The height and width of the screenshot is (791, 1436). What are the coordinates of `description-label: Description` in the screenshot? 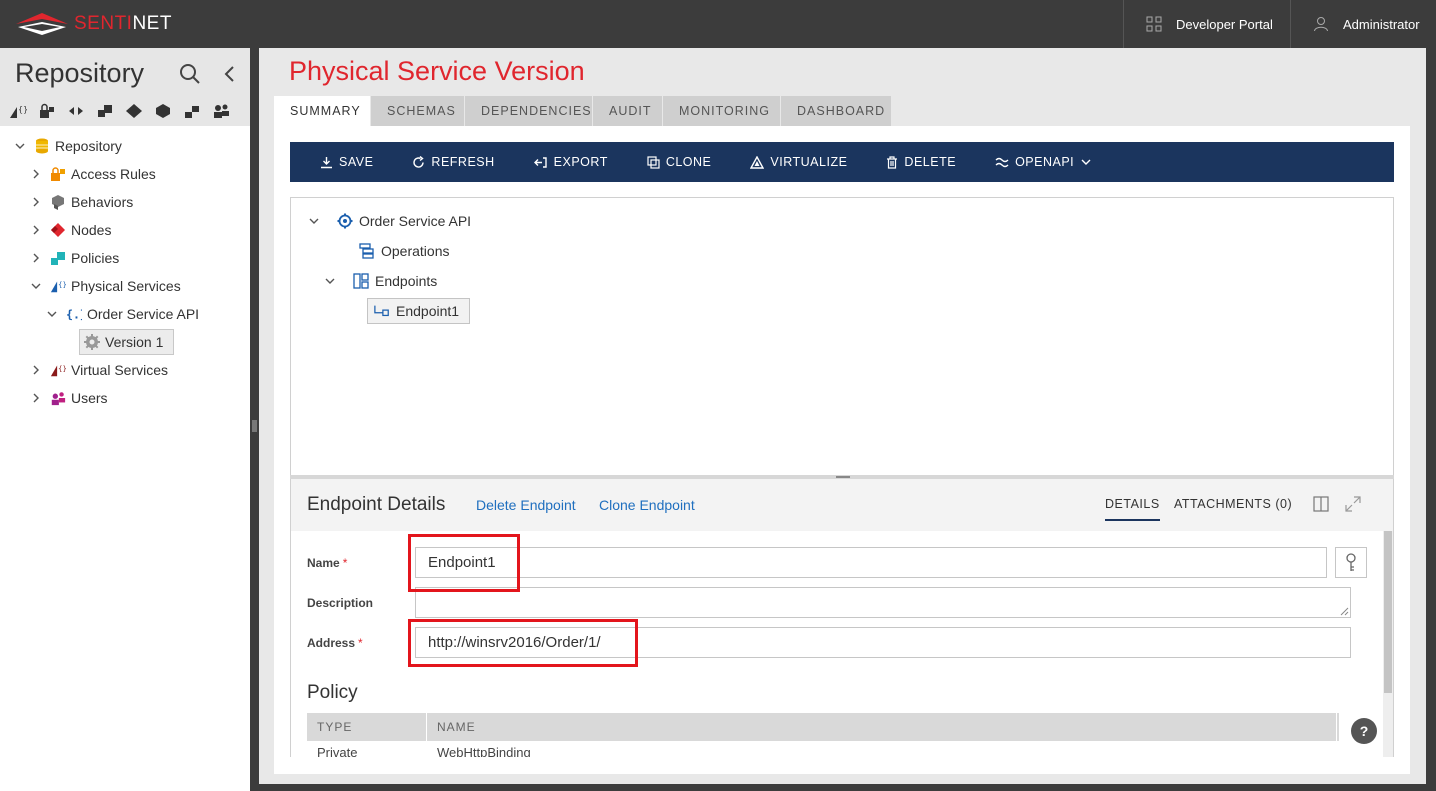 It's located at (340, 603).